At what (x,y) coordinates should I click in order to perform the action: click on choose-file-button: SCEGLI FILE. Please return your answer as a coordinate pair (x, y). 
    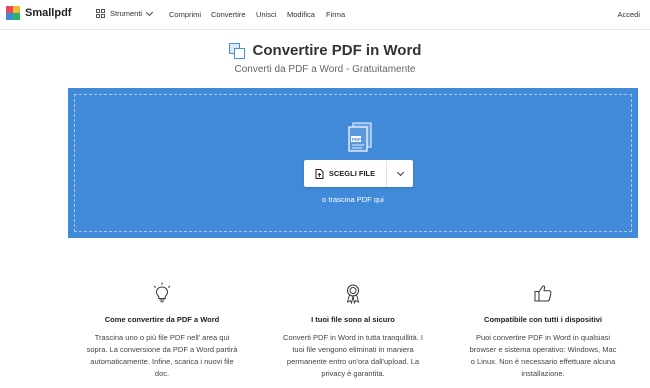
    Looking at the image, I should click on (345, 173).